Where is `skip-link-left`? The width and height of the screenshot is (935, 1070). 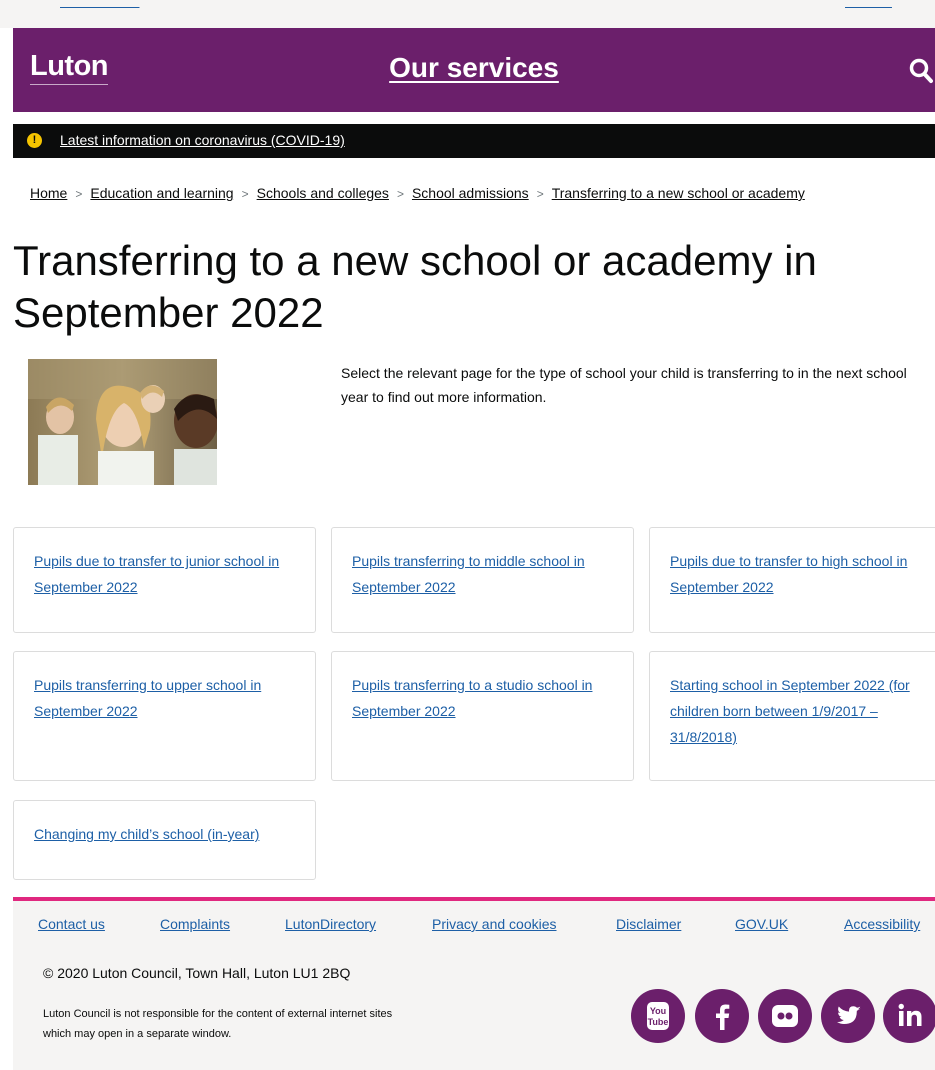 skip-link-left is located at coordinates (99, 4).